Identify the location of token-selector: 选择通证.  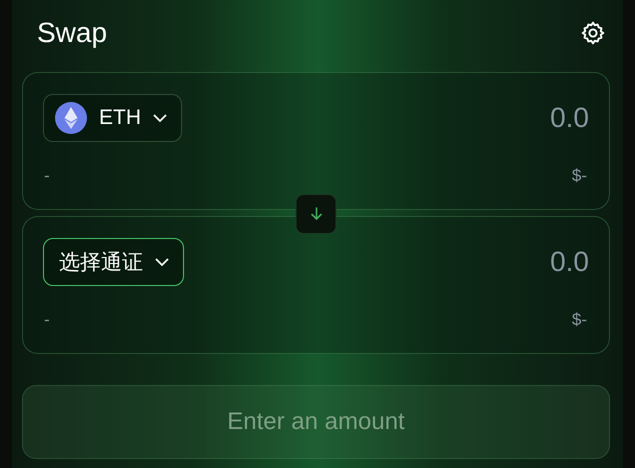
(113, 262).